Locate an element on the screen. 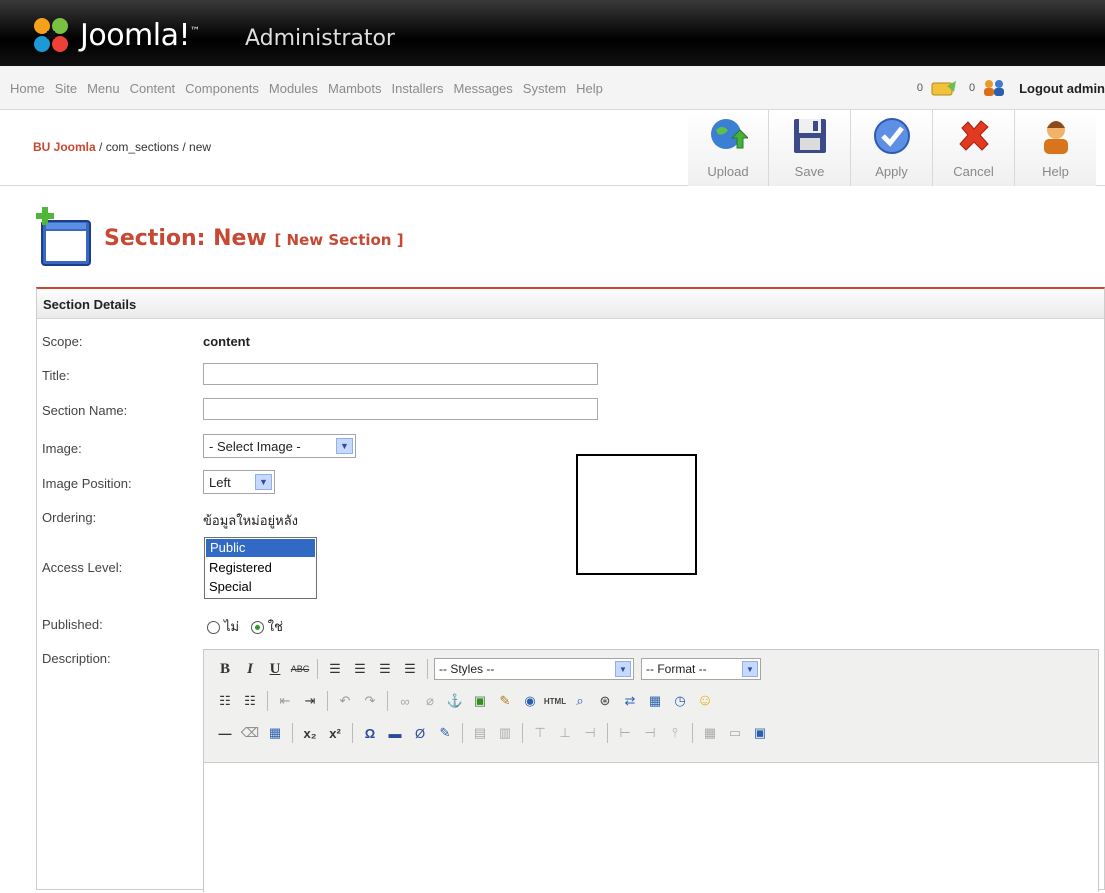  edit-css-icon: ✎ is located at coordinates (445, 733).